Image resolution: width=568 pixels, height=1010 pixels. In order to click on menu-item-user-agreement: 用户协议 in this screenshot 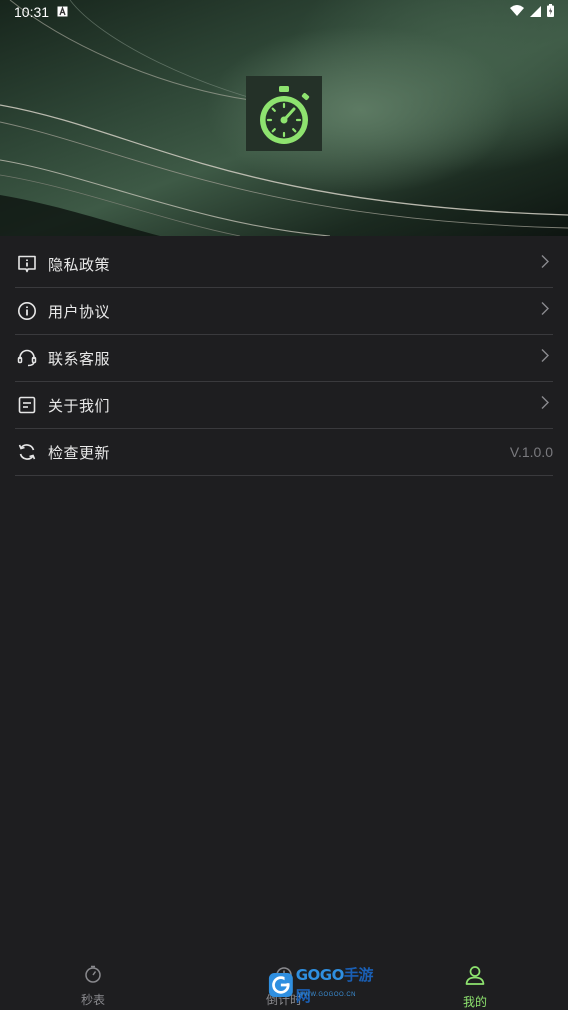, I will do `click(284, 311)`.